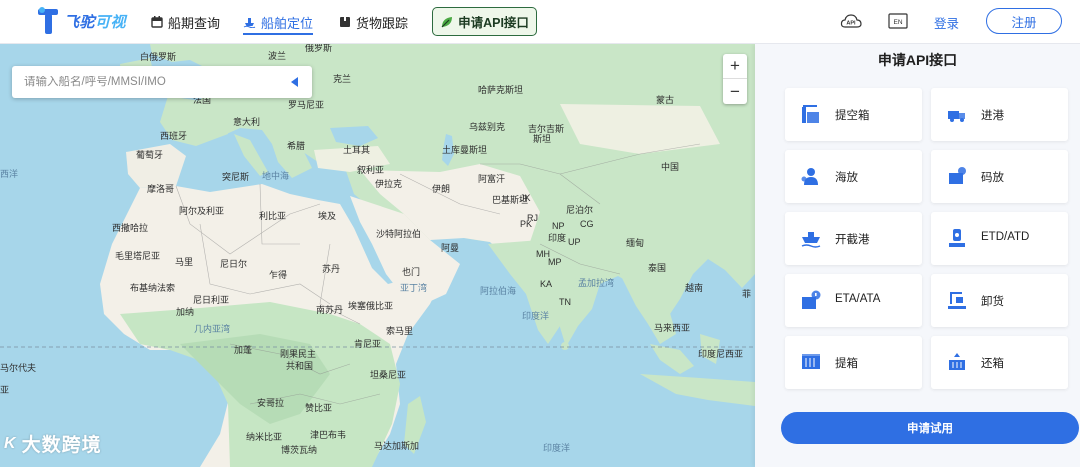  I want to click on api-icon-text: API, so click(851, 24).